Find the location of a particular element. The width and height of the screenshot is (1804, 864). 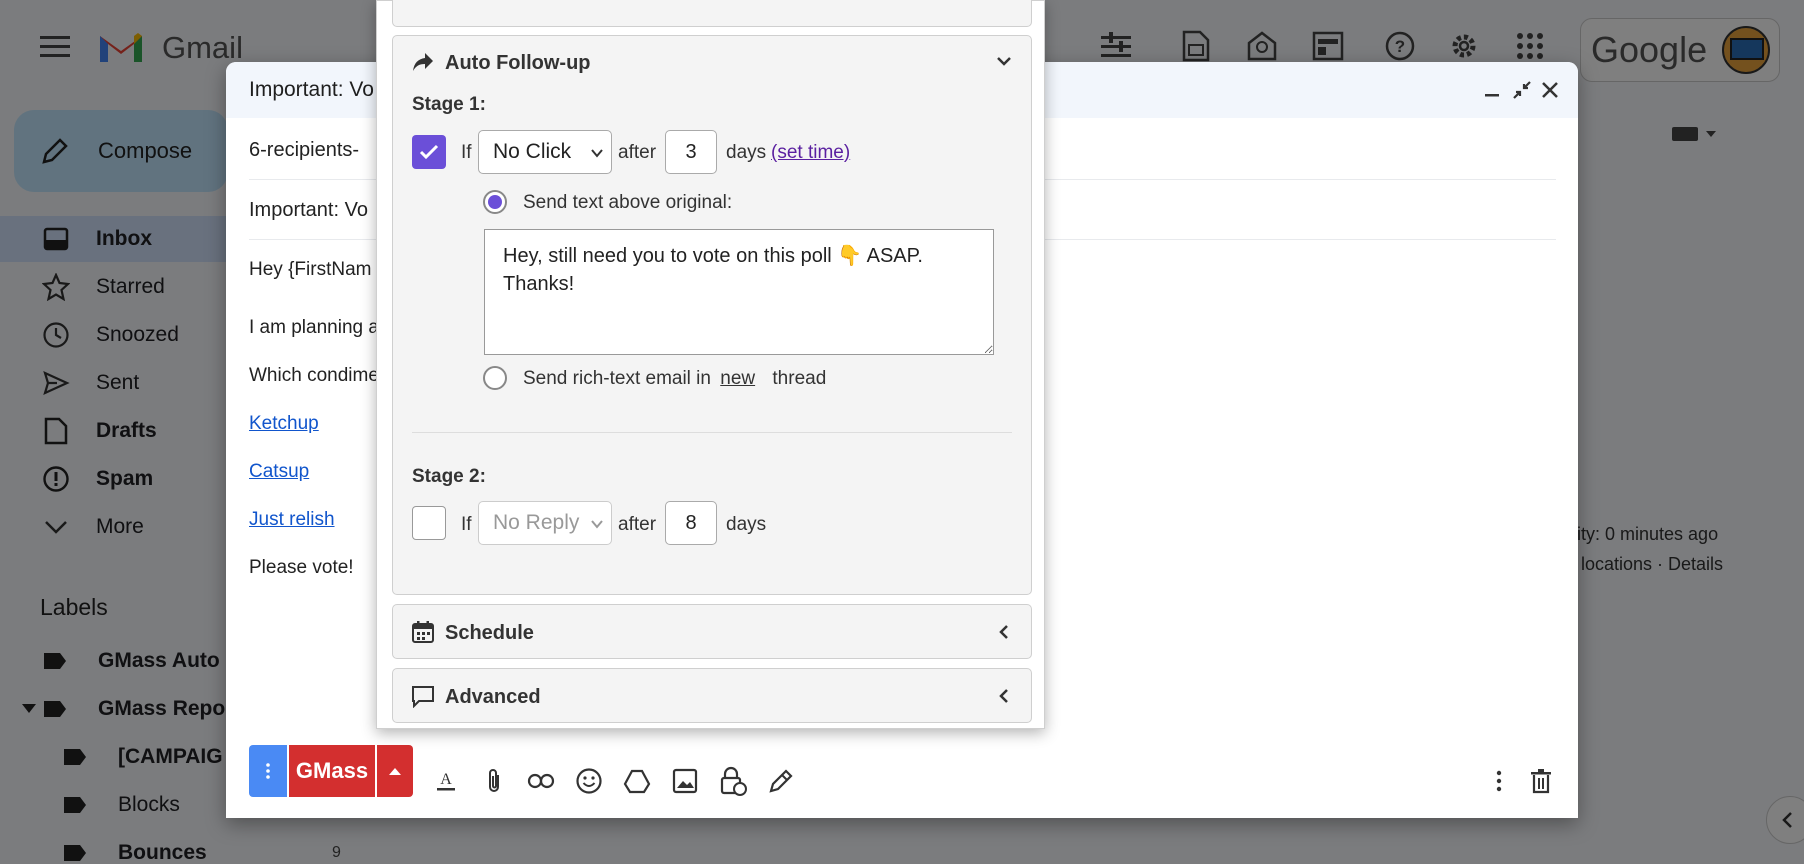

gmass-dropdown-button is located at coordinates (395, 771).